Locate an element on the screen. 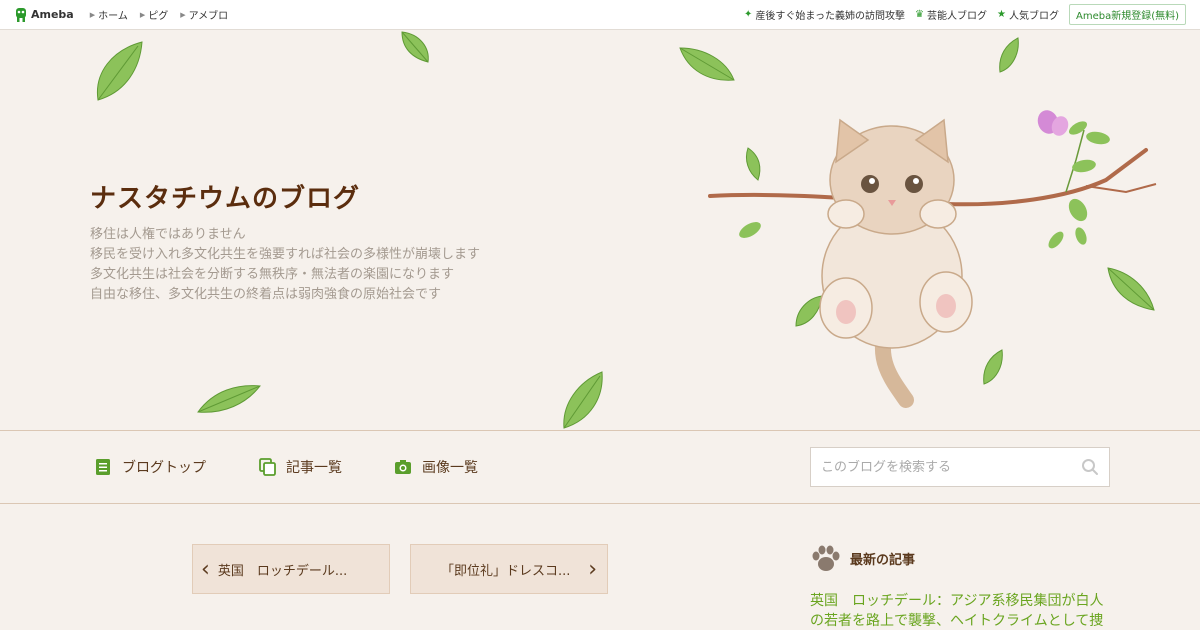 The height and width of the screenshot is (630, 1200). document-icon is located at coordinates (103, 467).